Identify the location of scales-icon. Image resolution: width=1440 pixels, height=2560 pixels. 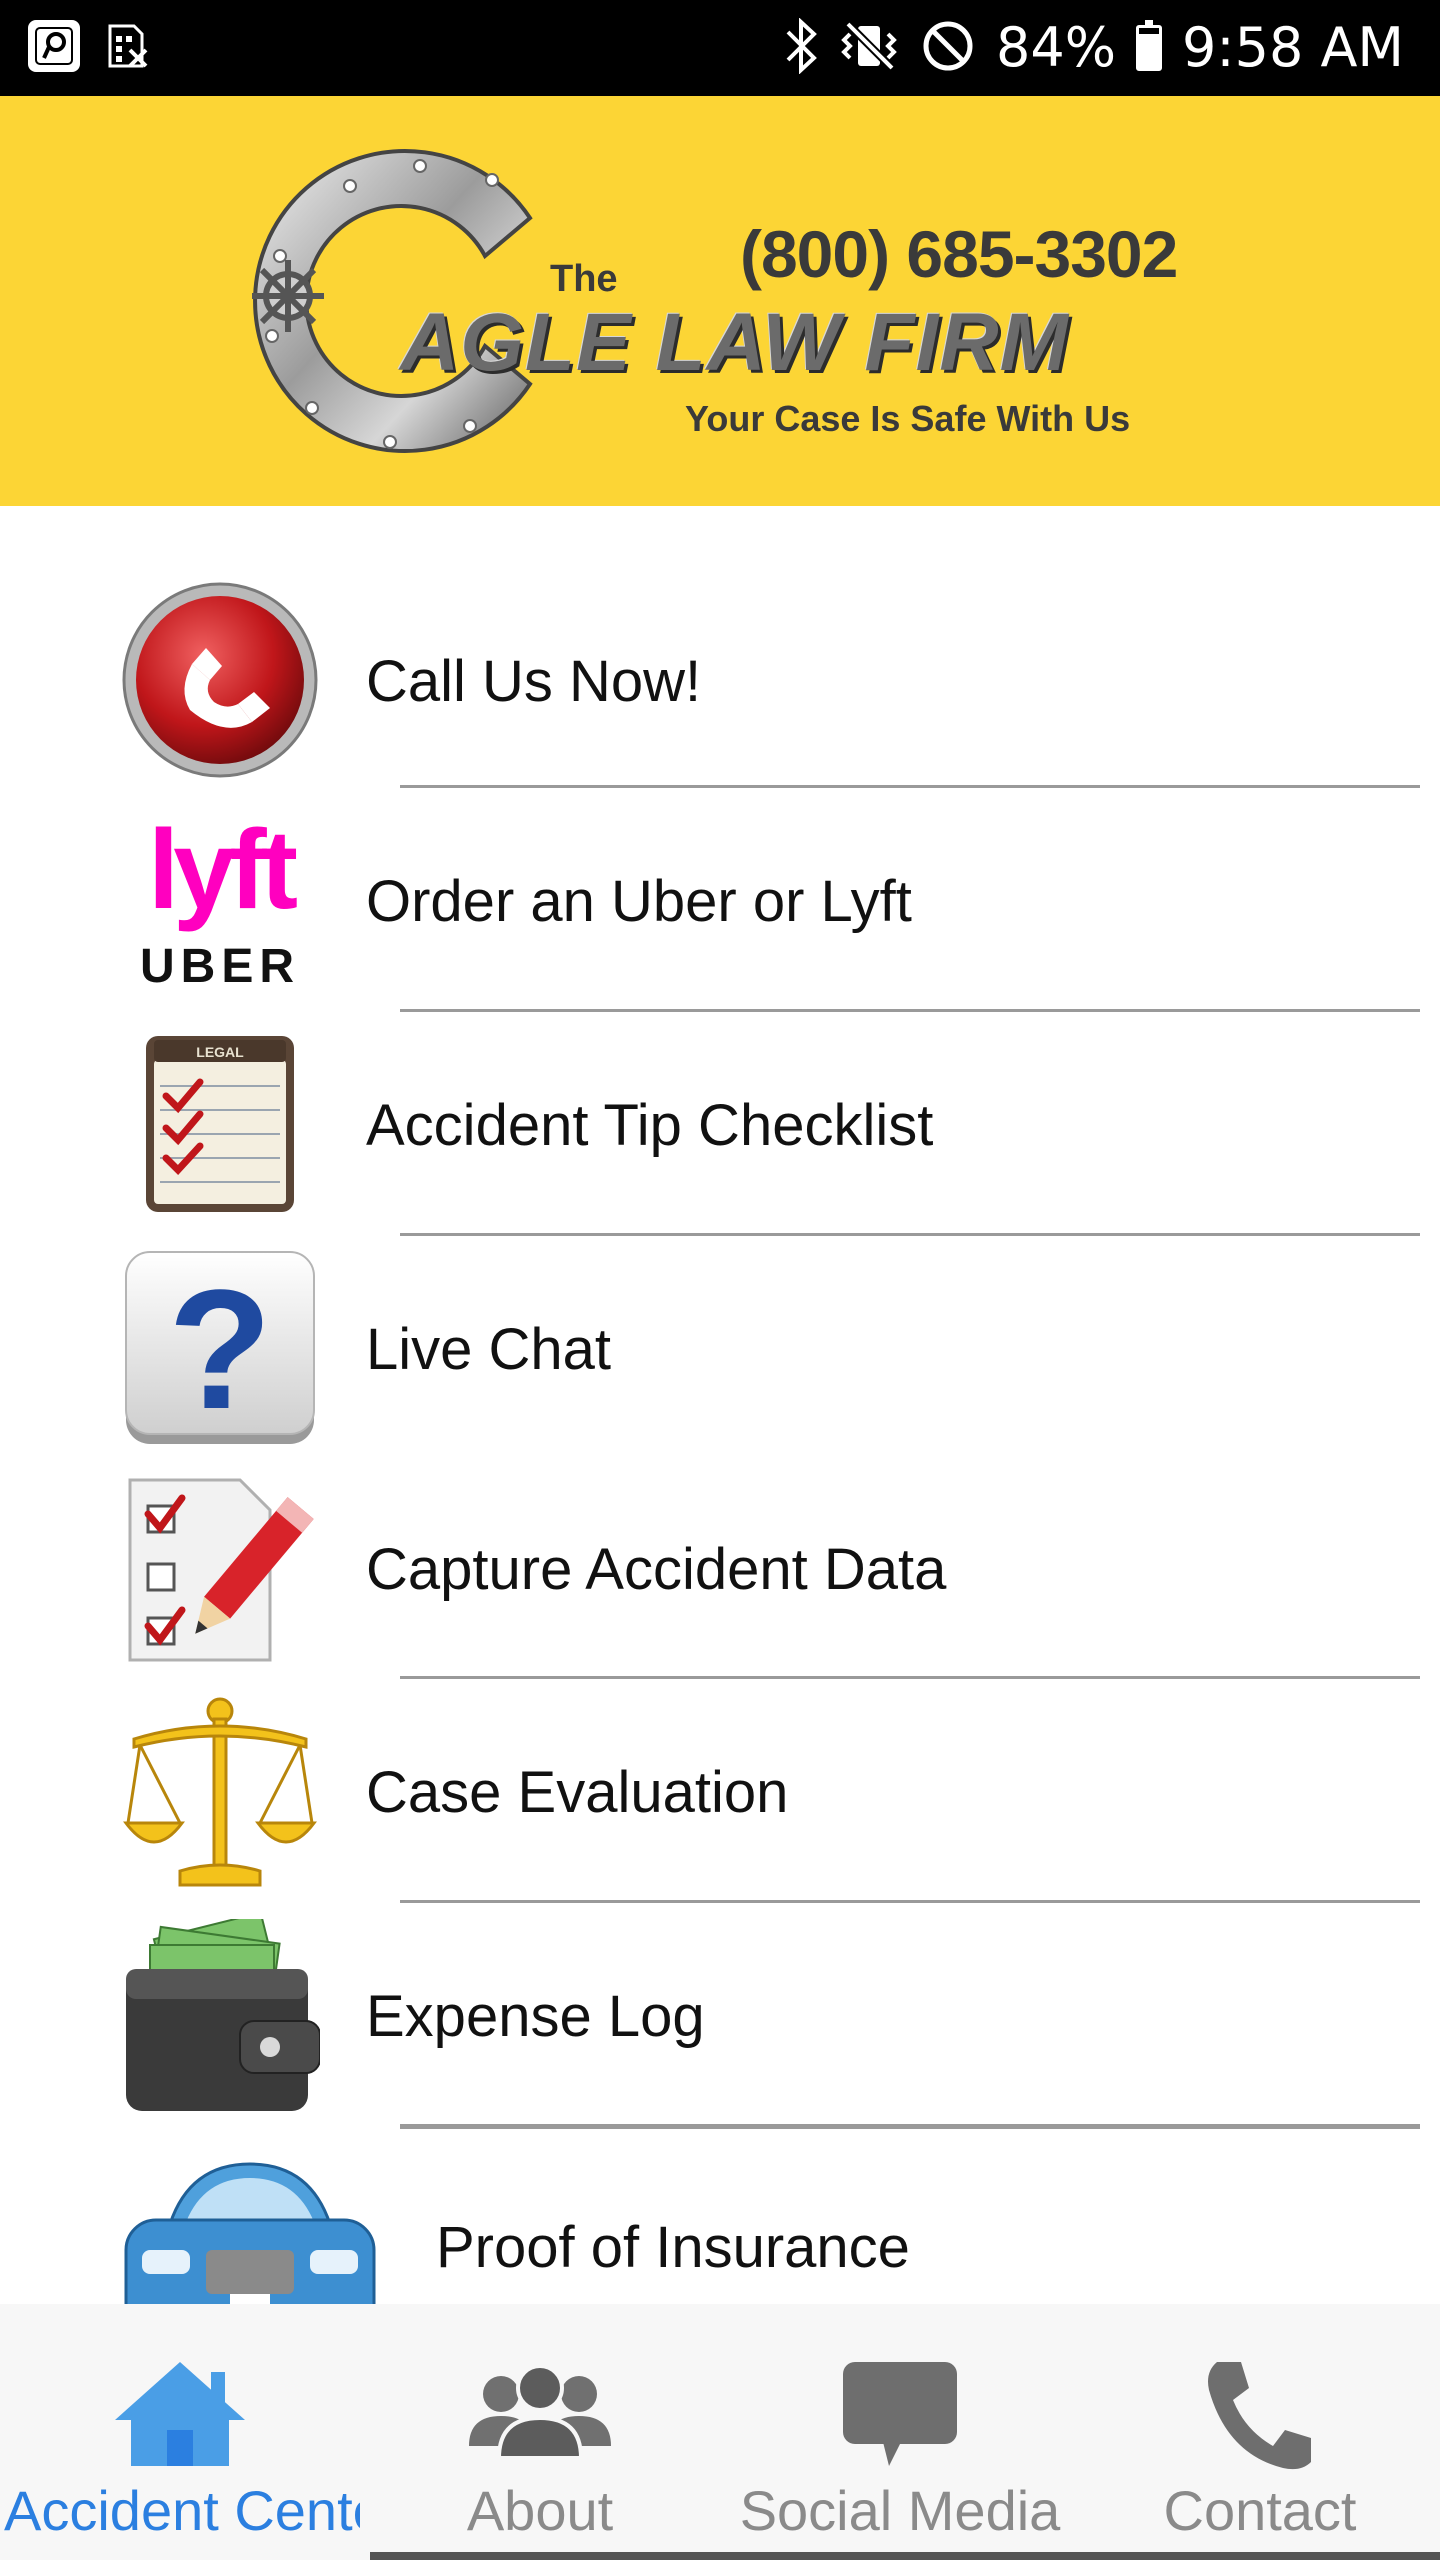
(220, 1793).